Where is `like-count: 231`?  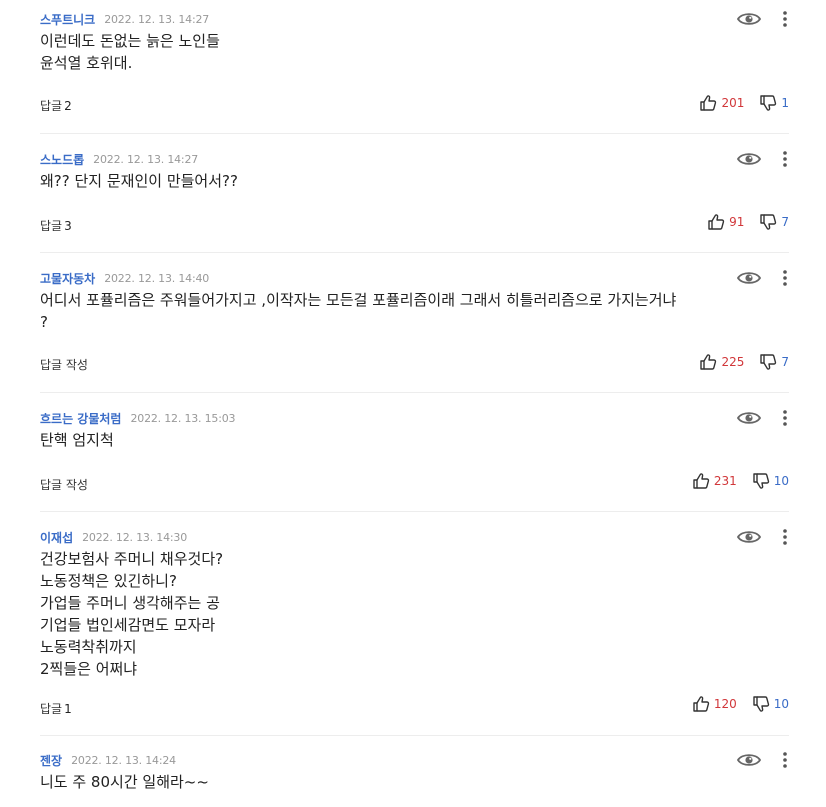 like-count: 231 is located at coordinates (725, 481).